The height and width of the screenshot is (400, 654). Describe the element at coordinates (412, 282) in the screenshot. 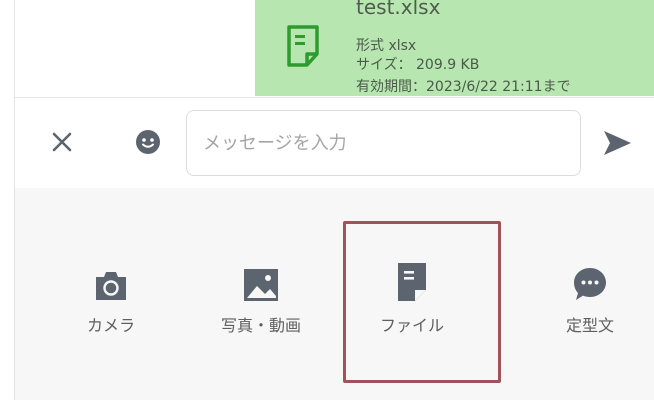

I see `file-icon` at that location.